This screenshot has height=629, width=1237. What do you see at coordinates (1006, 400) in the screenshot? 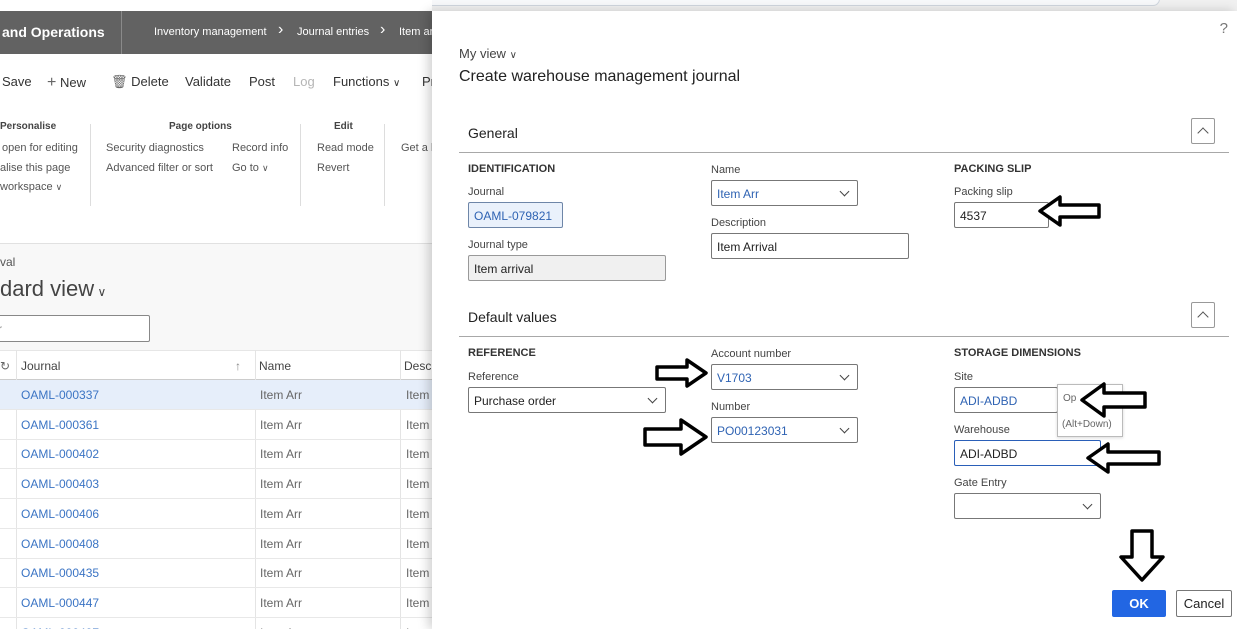
I see `site-dropdown: ADI-ADBD` at bounding box center [1006, 400].